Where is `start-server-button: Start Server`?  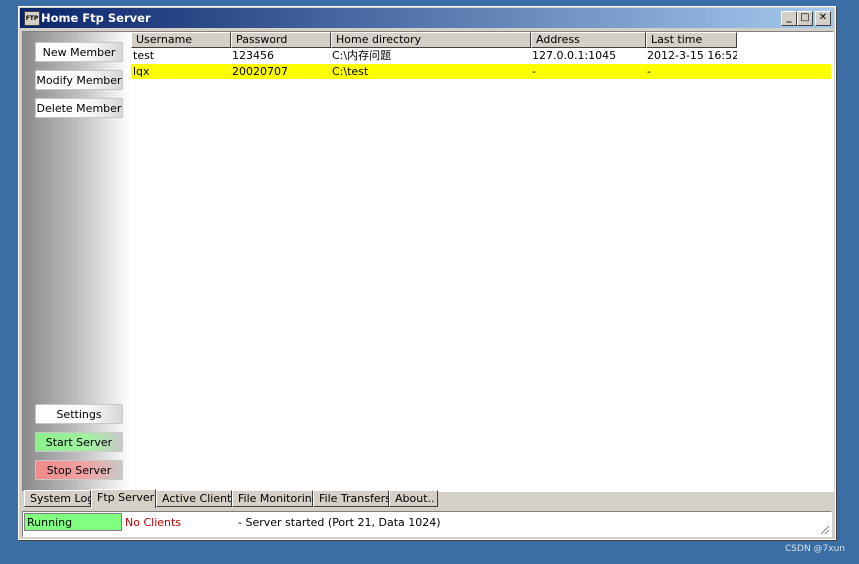 start-server-button: Start Server is located at coordinates (79, 442).